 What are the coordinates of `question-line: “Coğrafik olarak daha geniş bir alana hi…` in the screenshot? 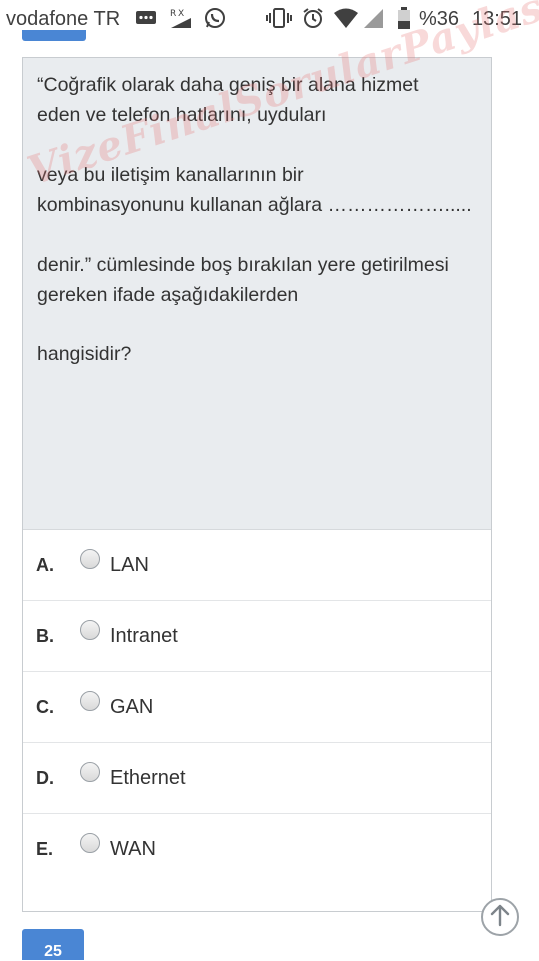 It's located at (228, 85).